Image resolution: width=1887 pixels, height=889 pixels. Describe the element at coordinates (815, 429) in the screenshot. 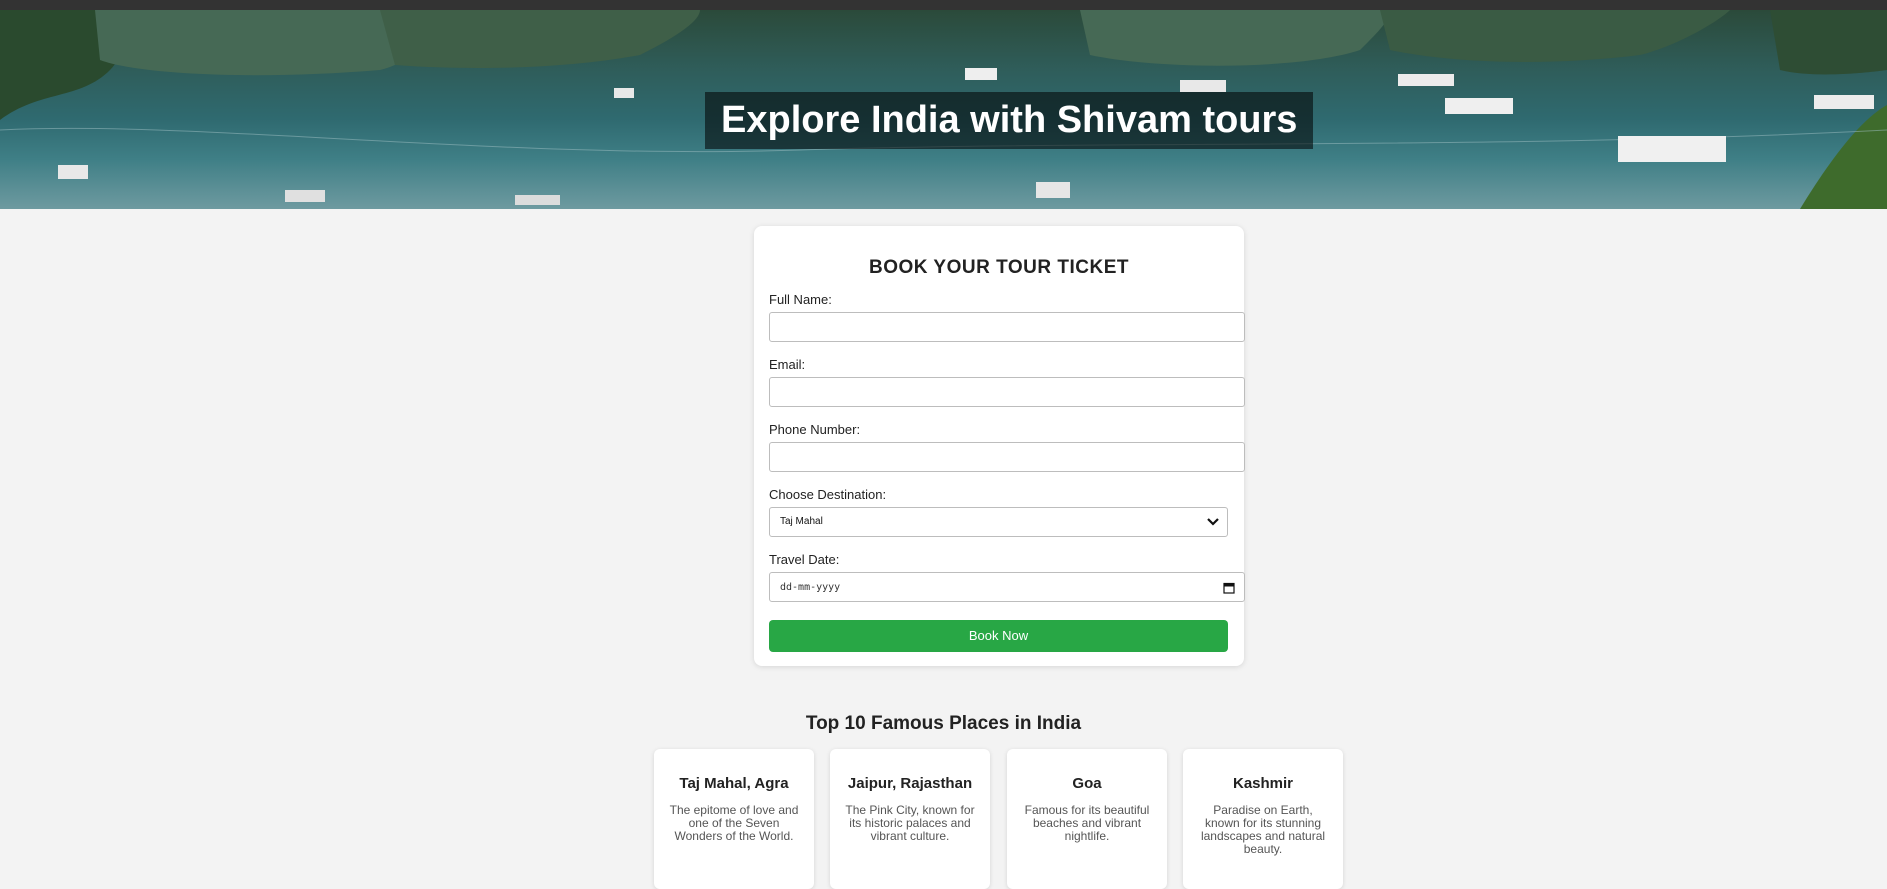

I see `phone-label: Phone Number:` at that location.